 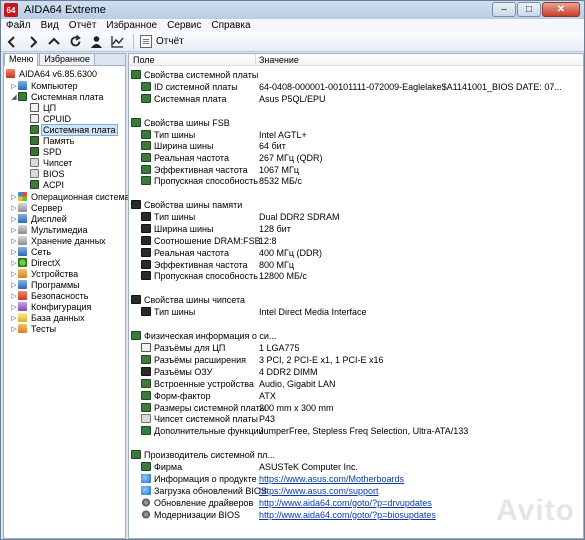 What do you see at coordinates (33, 42) in the screenshot?
I see `forward-button` at bounding box center [33, 42].